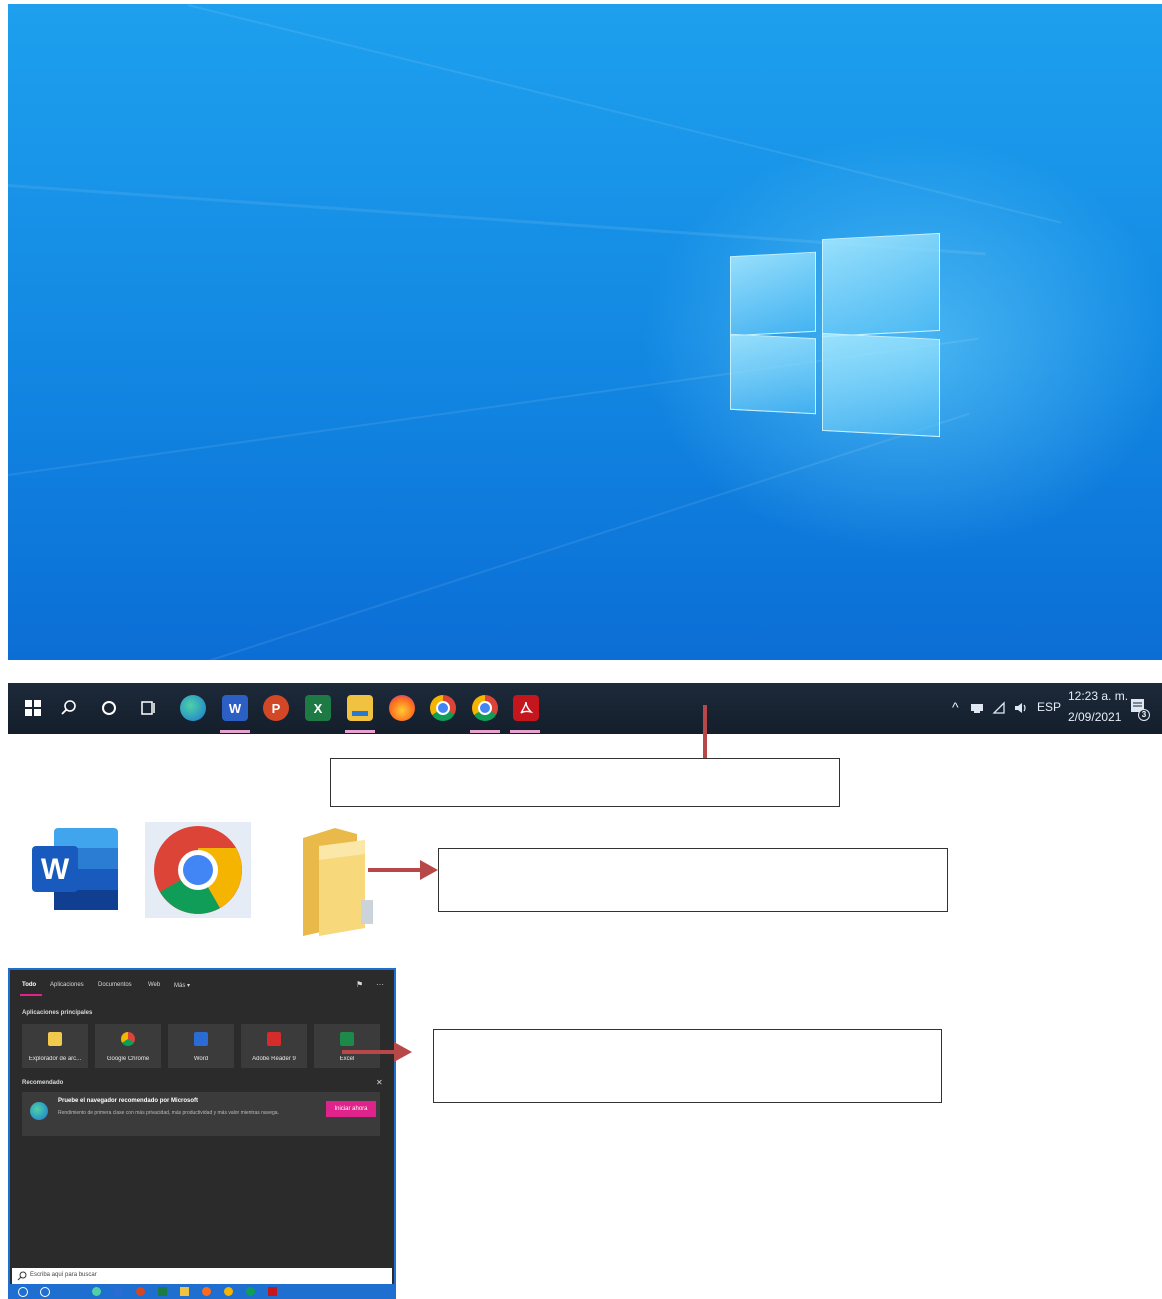 Image resolution: width=1162 pixels, height=1299 pixels. Describe the element at coordinates (977, 708) in the screenshot. I see `network-icon` at that location.